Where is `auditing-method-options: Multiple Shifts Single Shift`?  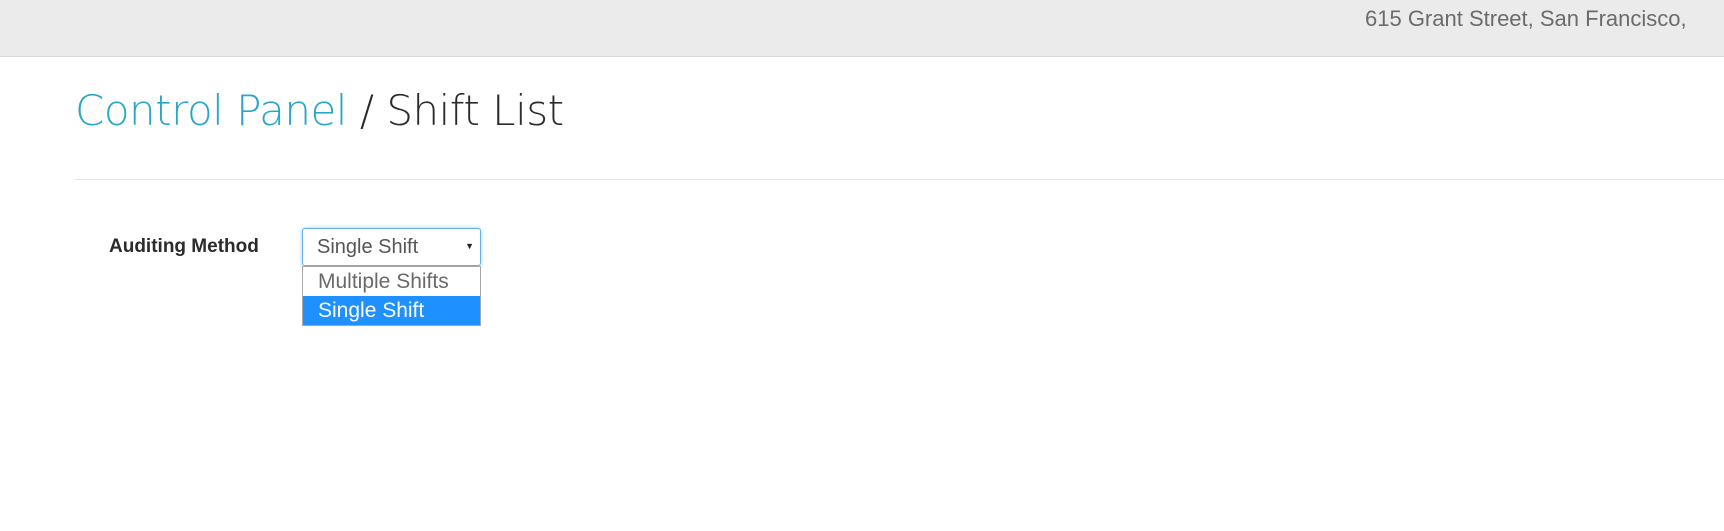
auditing-method-options: Multiple Shifts Single Shift is located at coordinates (391, 296).